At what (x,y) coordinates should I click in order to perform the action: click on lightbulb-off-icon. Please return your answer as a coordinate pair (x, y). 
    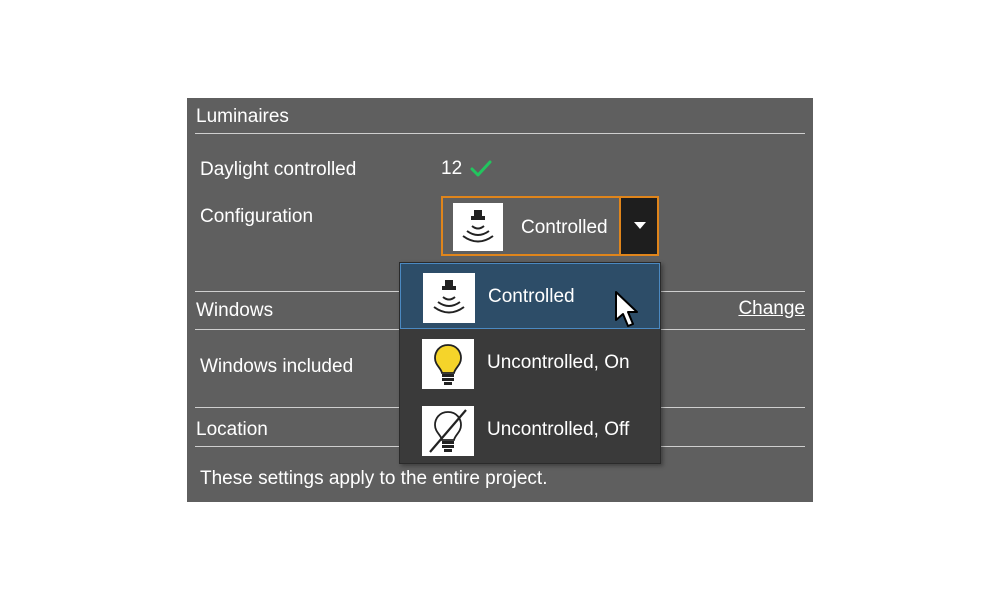
    Looking at the image, I should click on (448, 431).